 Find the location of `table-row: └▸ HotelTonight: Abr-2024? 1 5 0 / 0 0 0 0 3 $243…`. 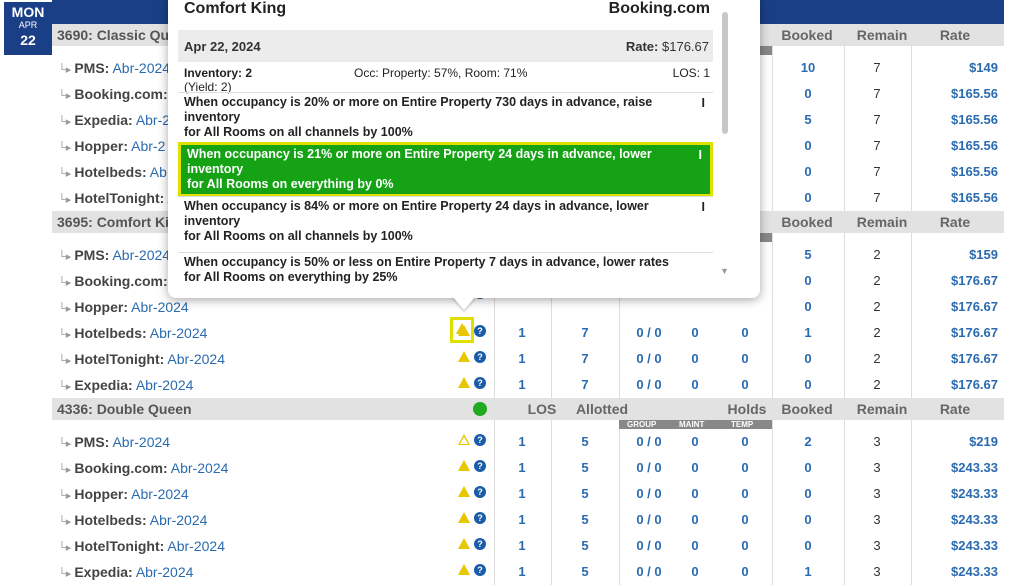

table-row: └▸ HotelTonight: Abr-2024? 1 5 0 / 0 0 0 0 3 $243… is located at coordinates (528, 546).